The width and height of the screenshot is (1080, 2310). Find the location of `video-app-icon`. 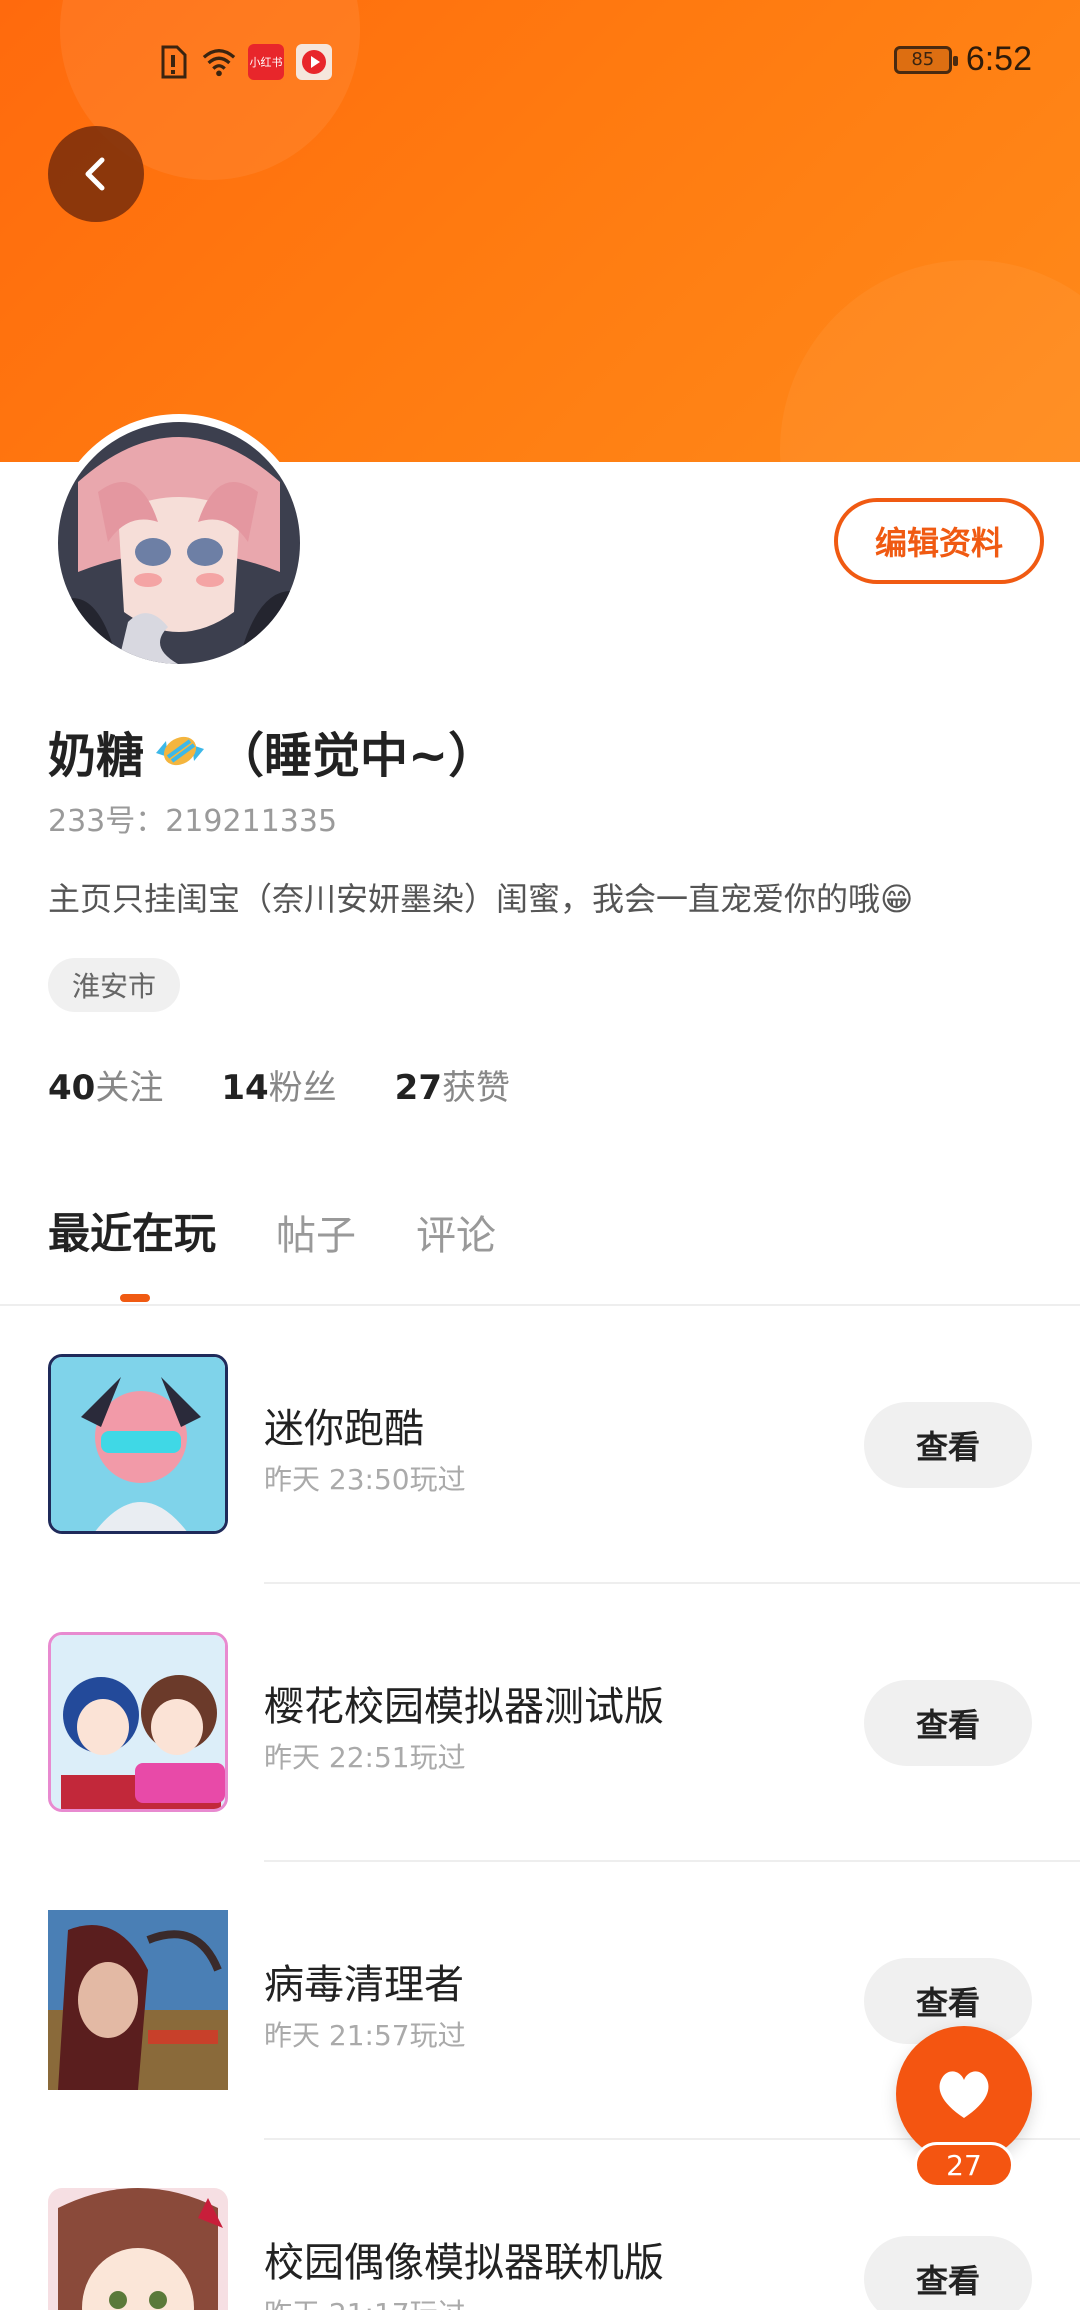

video-app-icon is located at coordinates (314, 62).